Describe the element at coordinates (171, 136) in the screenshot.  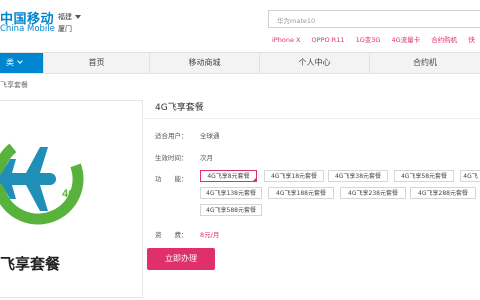
I see `users-label: 适合用户：` at that location.